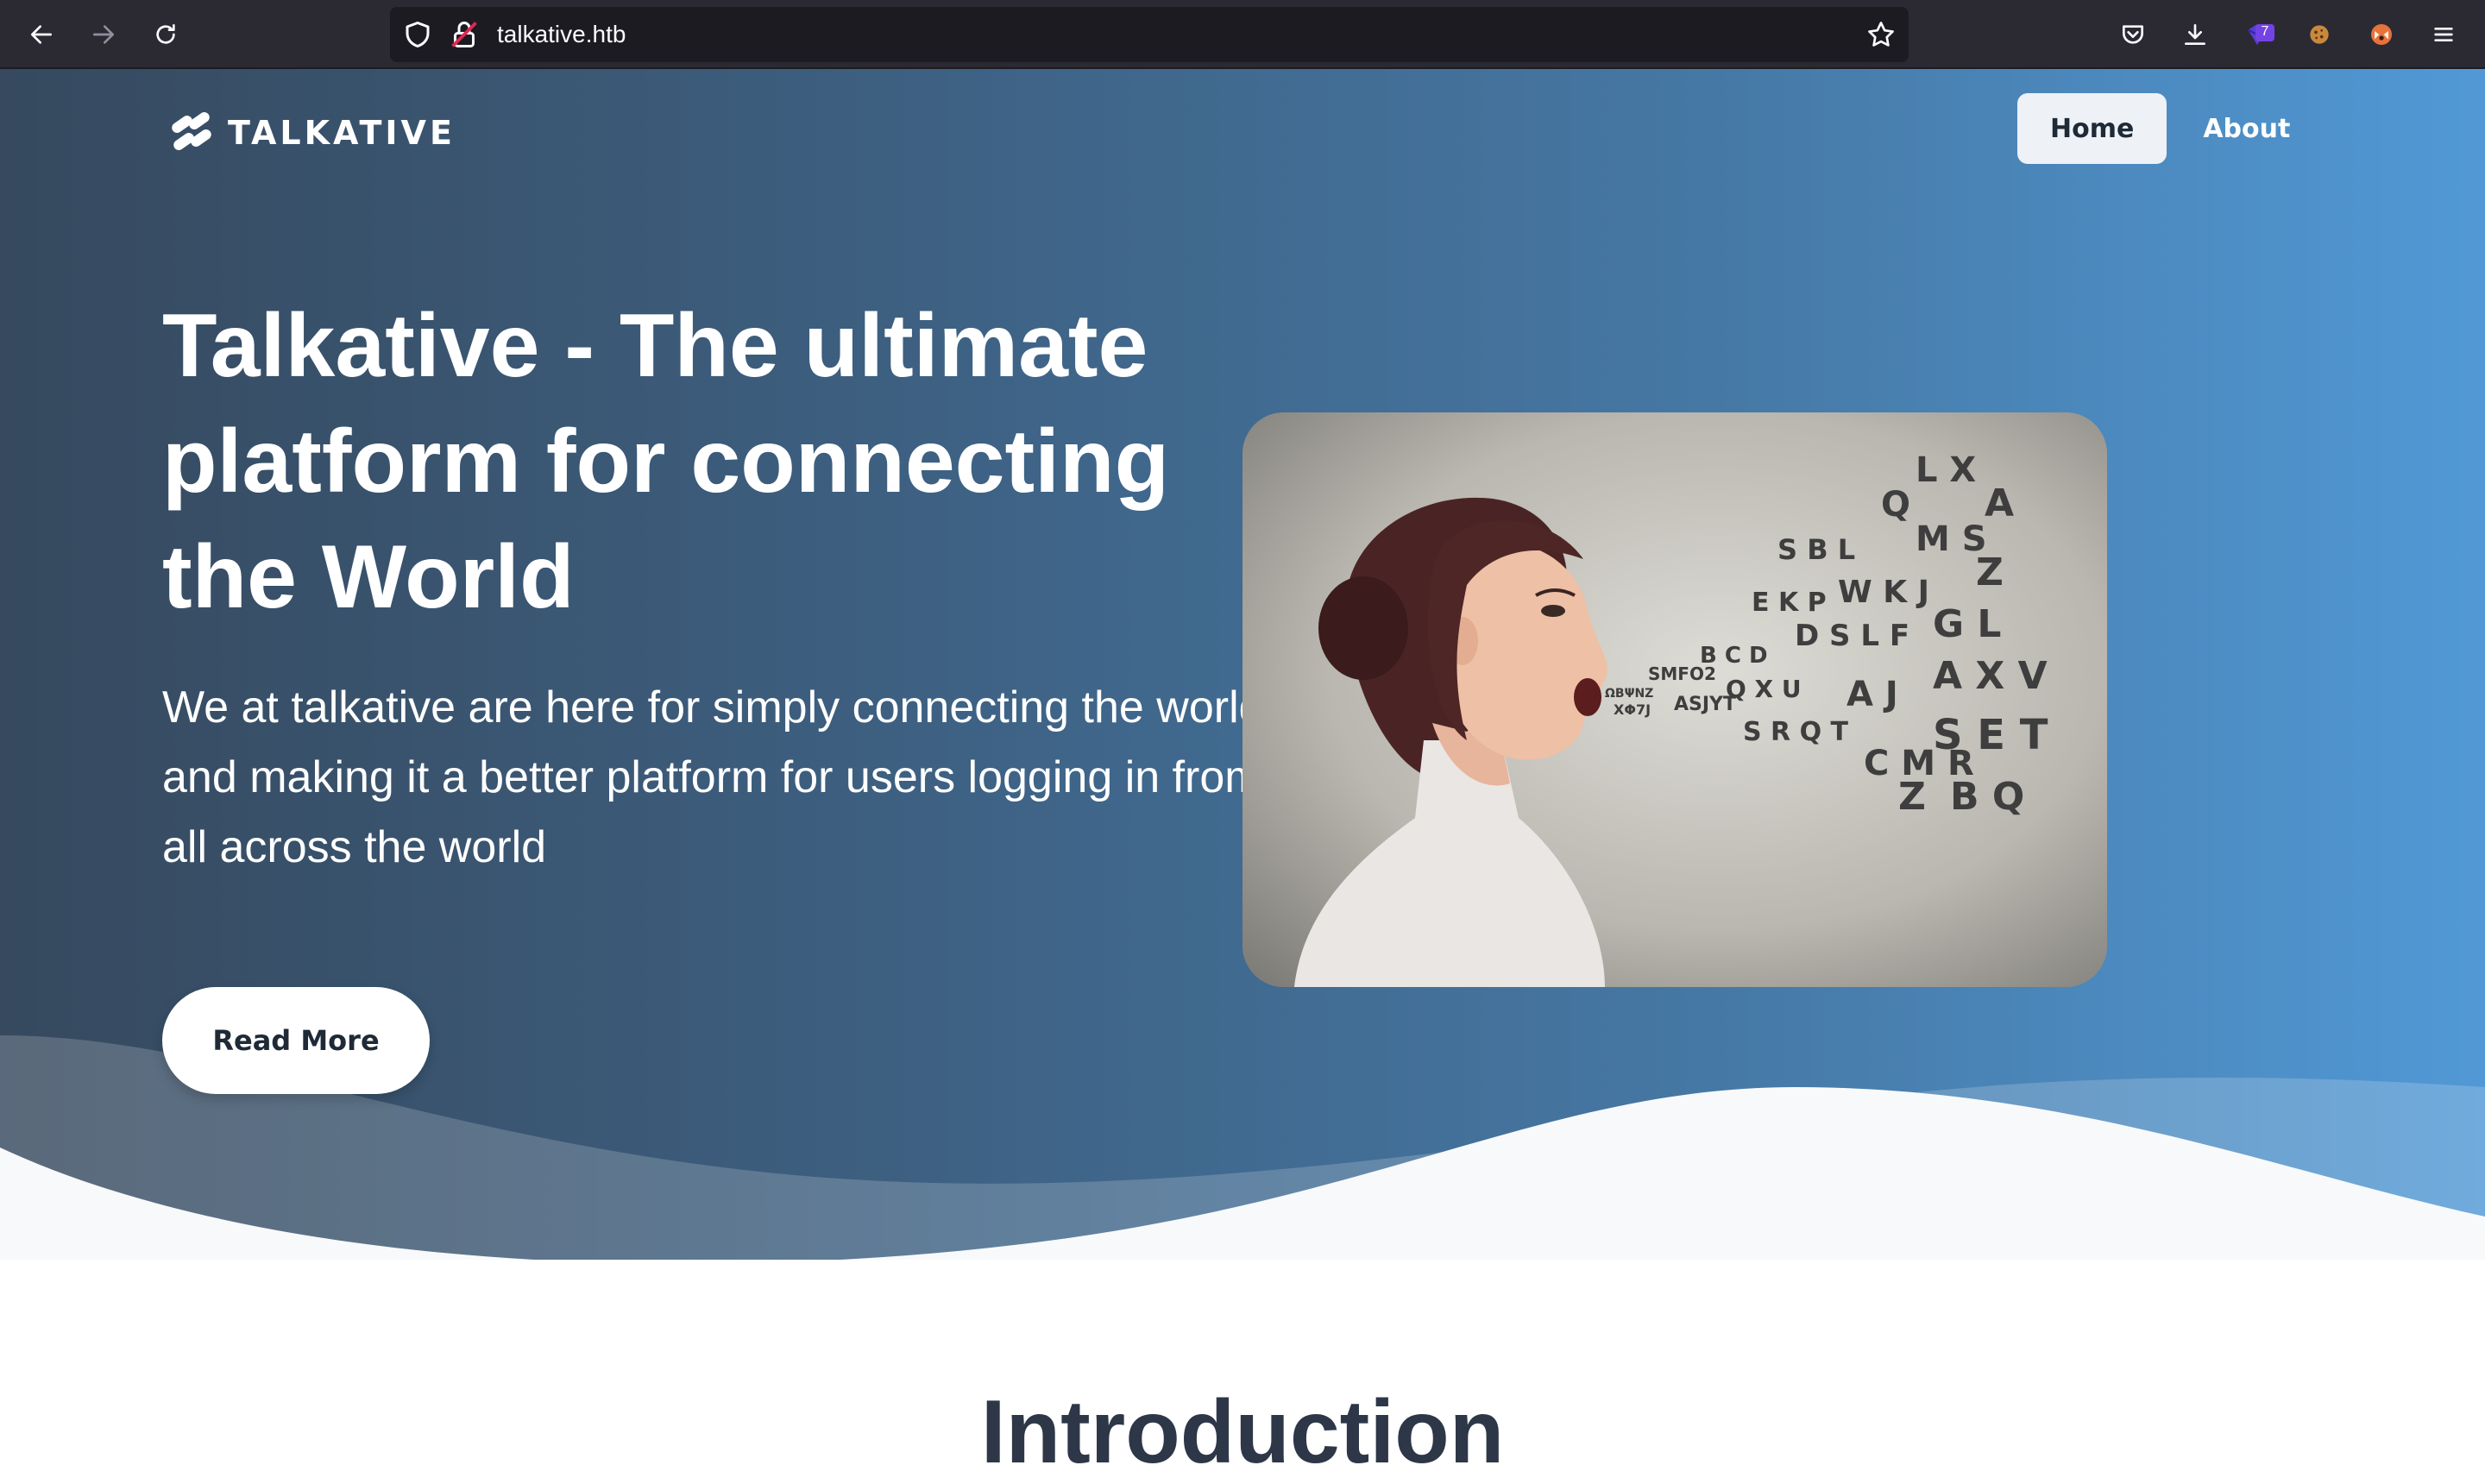  What do you see at coordinates (1987, 797) in the screenshot?
I see `svg-text: B Q` at bounding box center [1987, 797].